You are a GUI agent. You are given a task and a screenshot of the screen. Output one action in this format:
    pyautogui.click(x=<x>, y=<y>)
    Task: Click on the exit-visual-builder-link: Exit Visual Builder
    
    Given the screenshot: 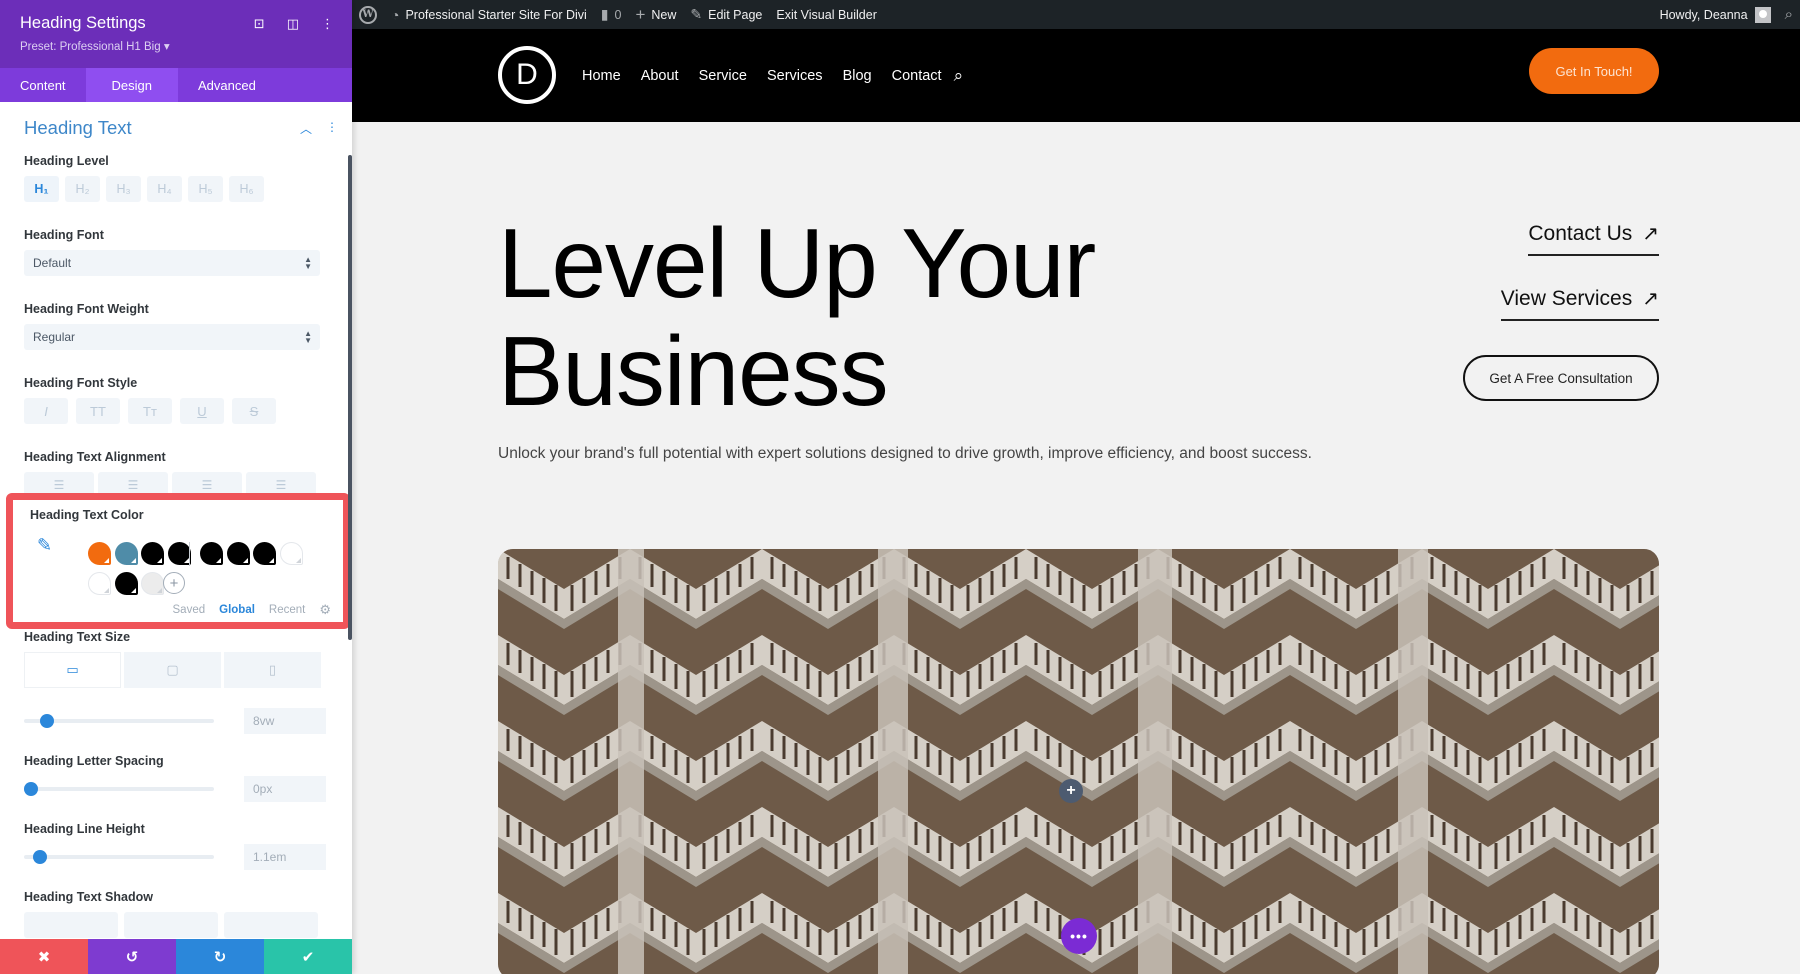 What is the action you would take?
    pyautogui.click(x=826, y=14)
    